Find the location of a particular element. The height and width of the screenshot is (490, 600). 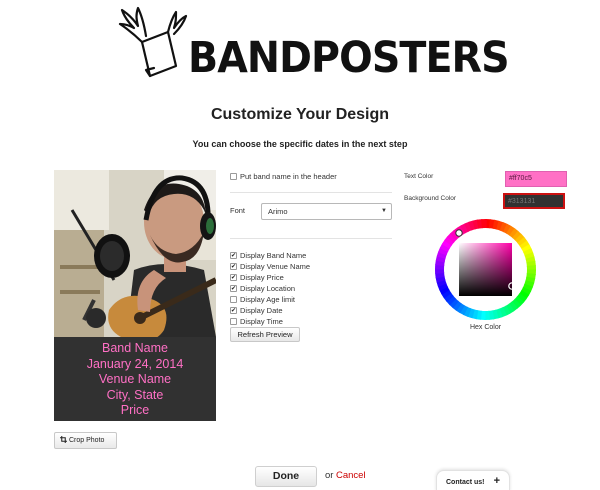

contact-us-label: Contact us! is located at coordinates (465, 482).